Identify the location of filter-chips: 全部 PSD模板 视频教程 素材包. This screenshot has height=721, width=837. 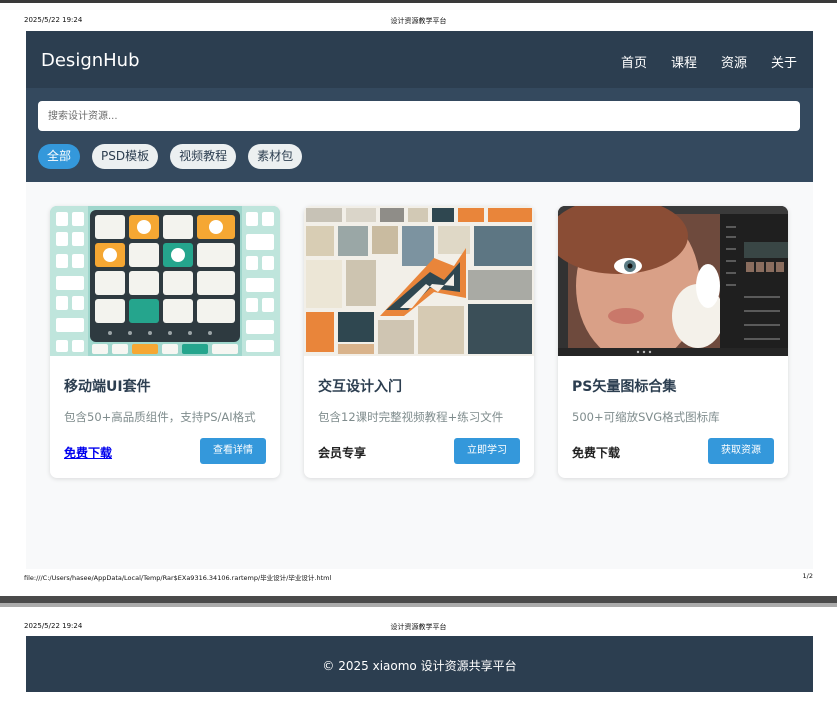
(170, 156).